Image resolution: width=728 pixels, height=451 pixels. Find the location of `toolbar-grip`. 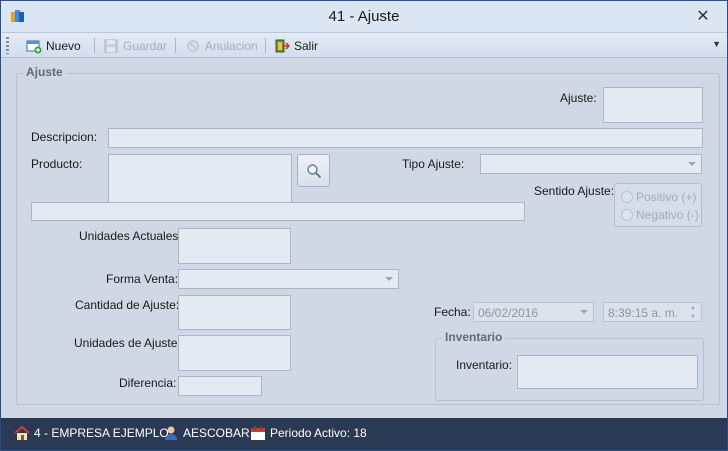

toolbar-grip is located at coordinates (7, 45).